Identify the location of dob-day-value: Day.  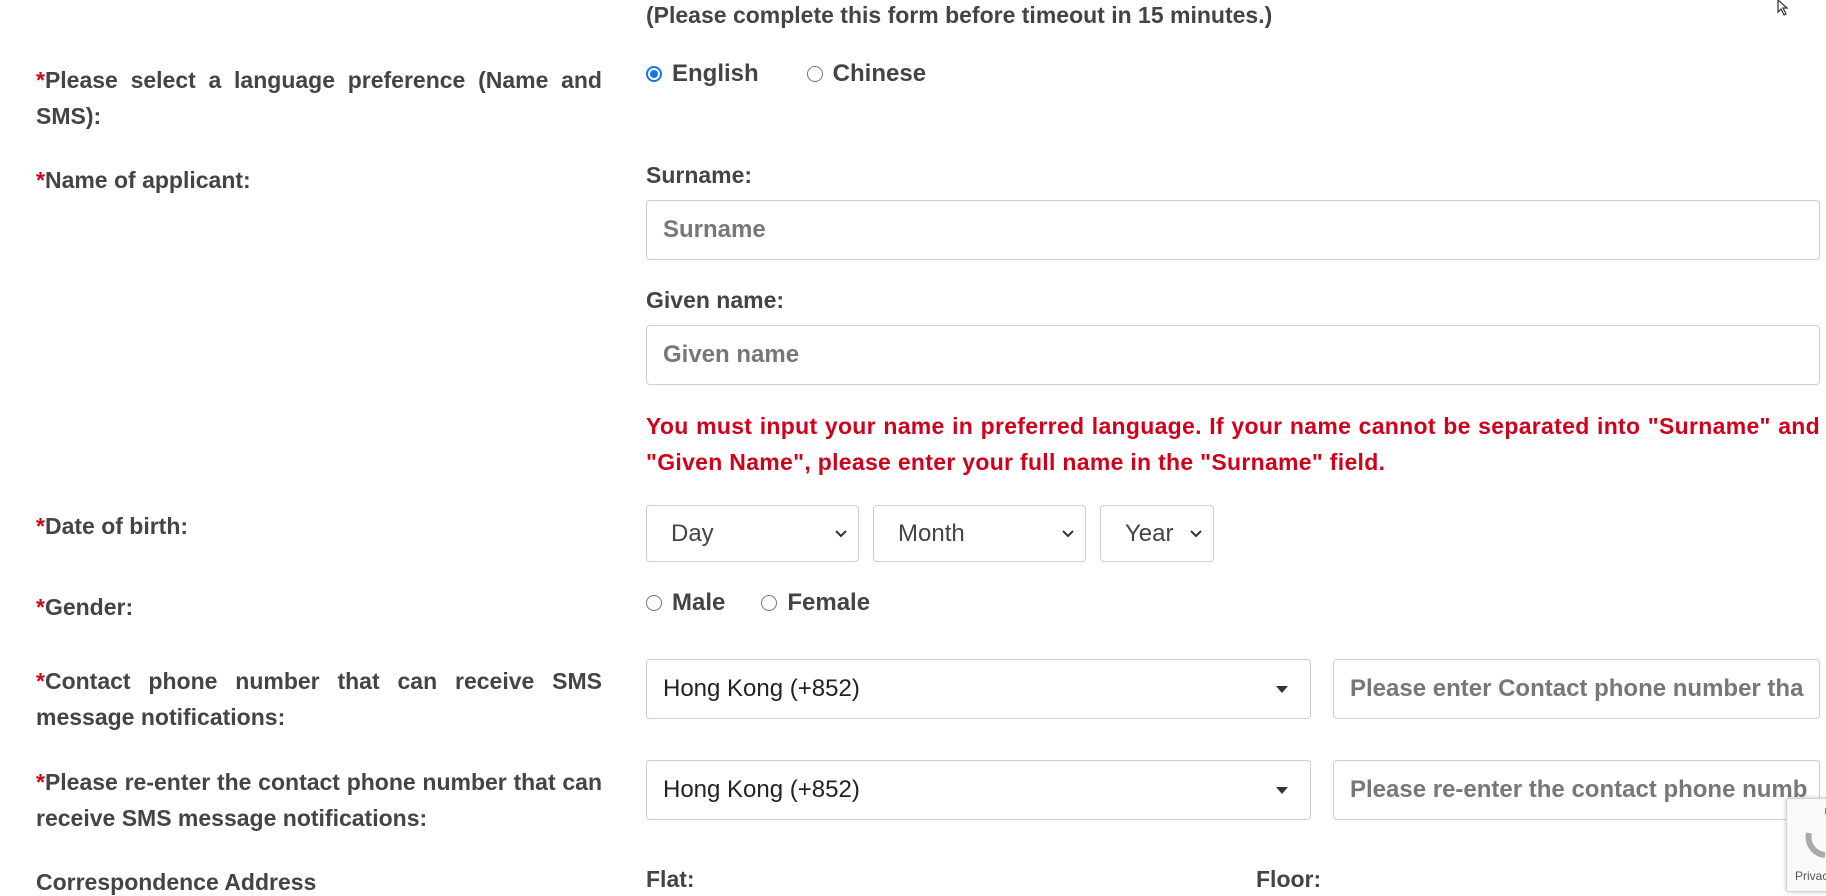
(692, 533).